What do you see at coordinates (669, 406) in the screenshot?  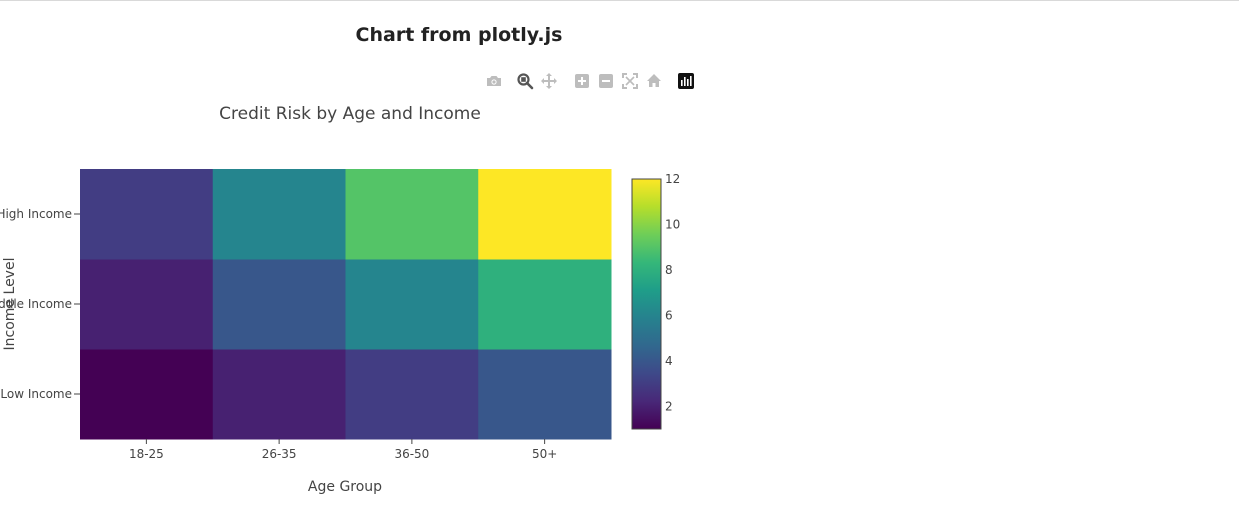 I see `colorbar-tick-label: 2` at bounding box center [669, 406].